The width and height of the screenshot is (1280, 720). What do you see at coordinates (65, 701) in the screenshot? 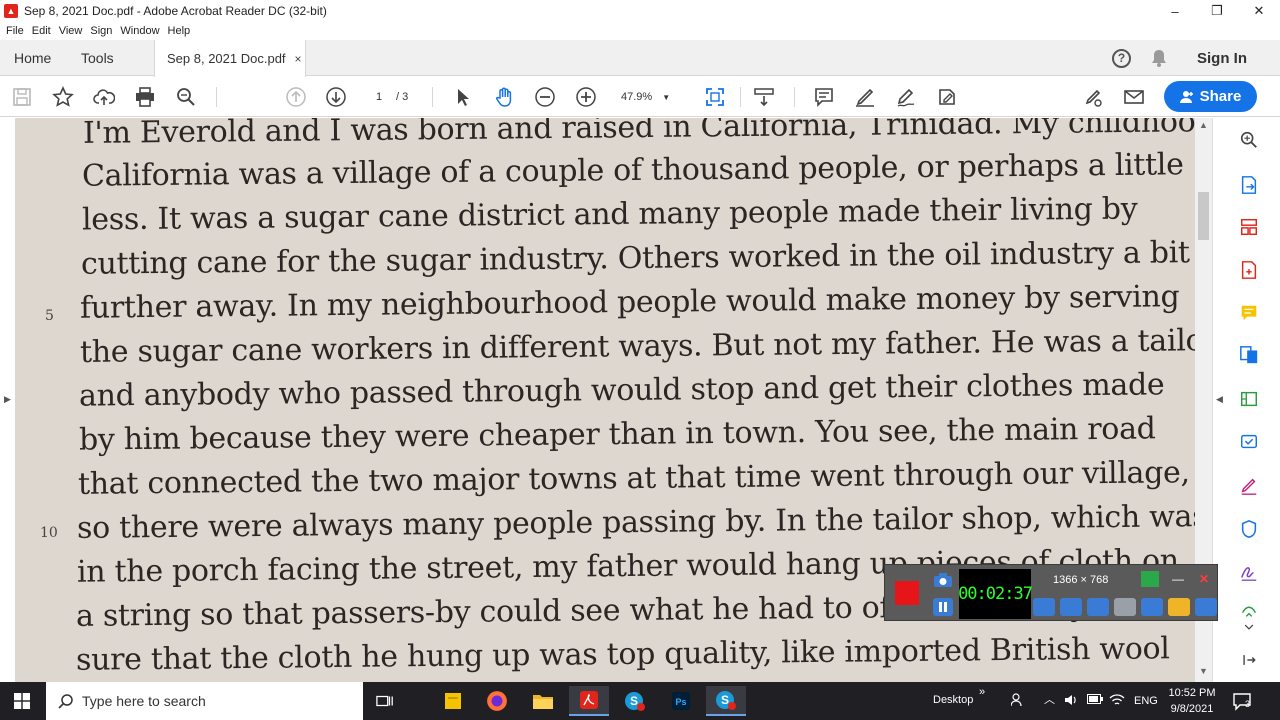
I see `search-icon` at bounding box center [65, 701].